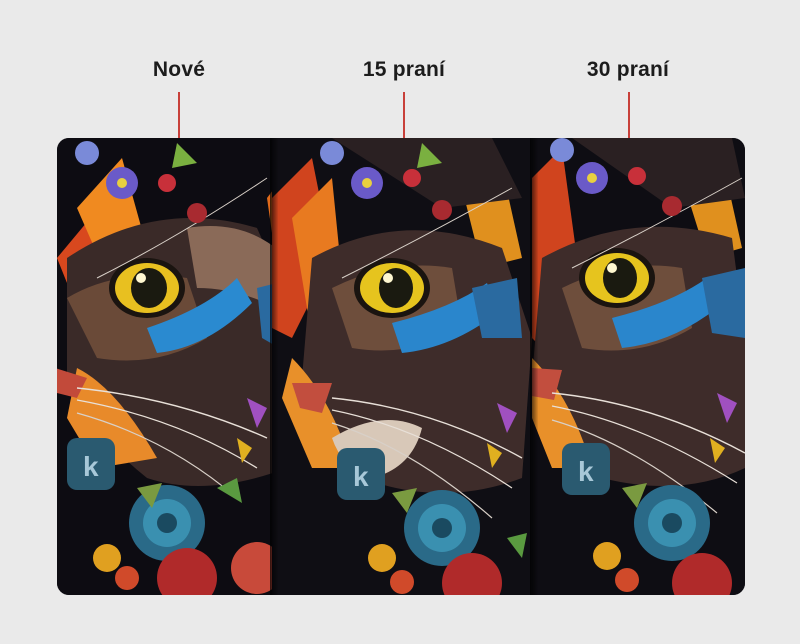 This screenshot has height=644, width=800. What do you see at coordinates (179, 69) in the screenshot?
I see `label-new: Nové` at bounding box center [179, 69].